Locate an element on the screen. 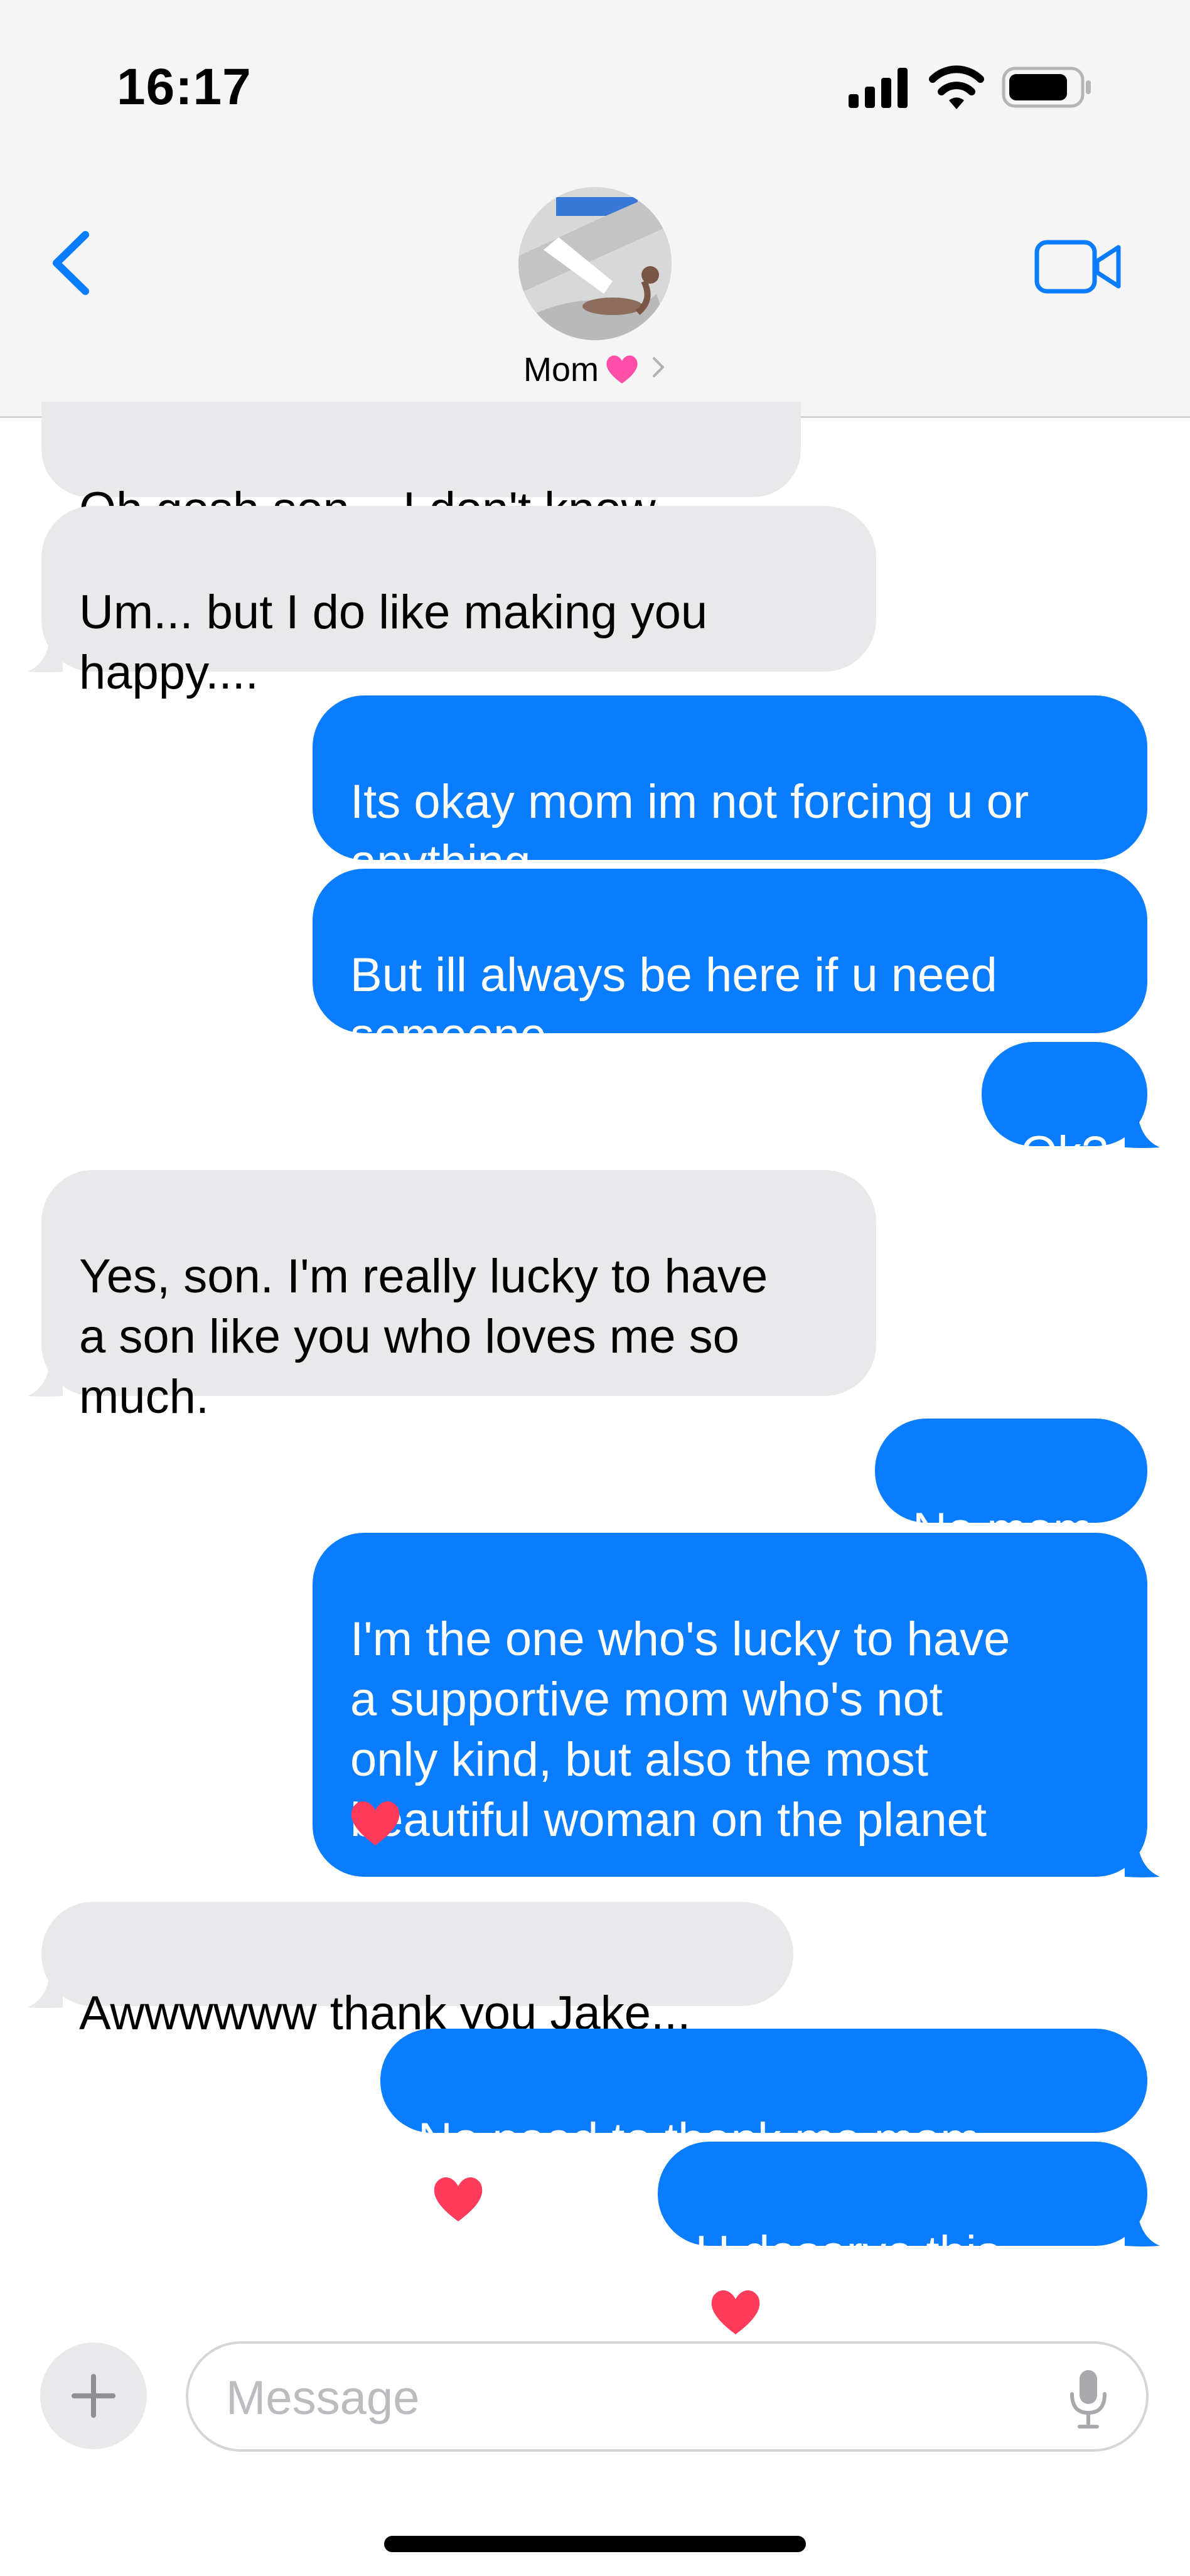 This screenshot has height=2576, width=1190. message-bubble-sent: U deserve this is located at coordinates (902, 2238).